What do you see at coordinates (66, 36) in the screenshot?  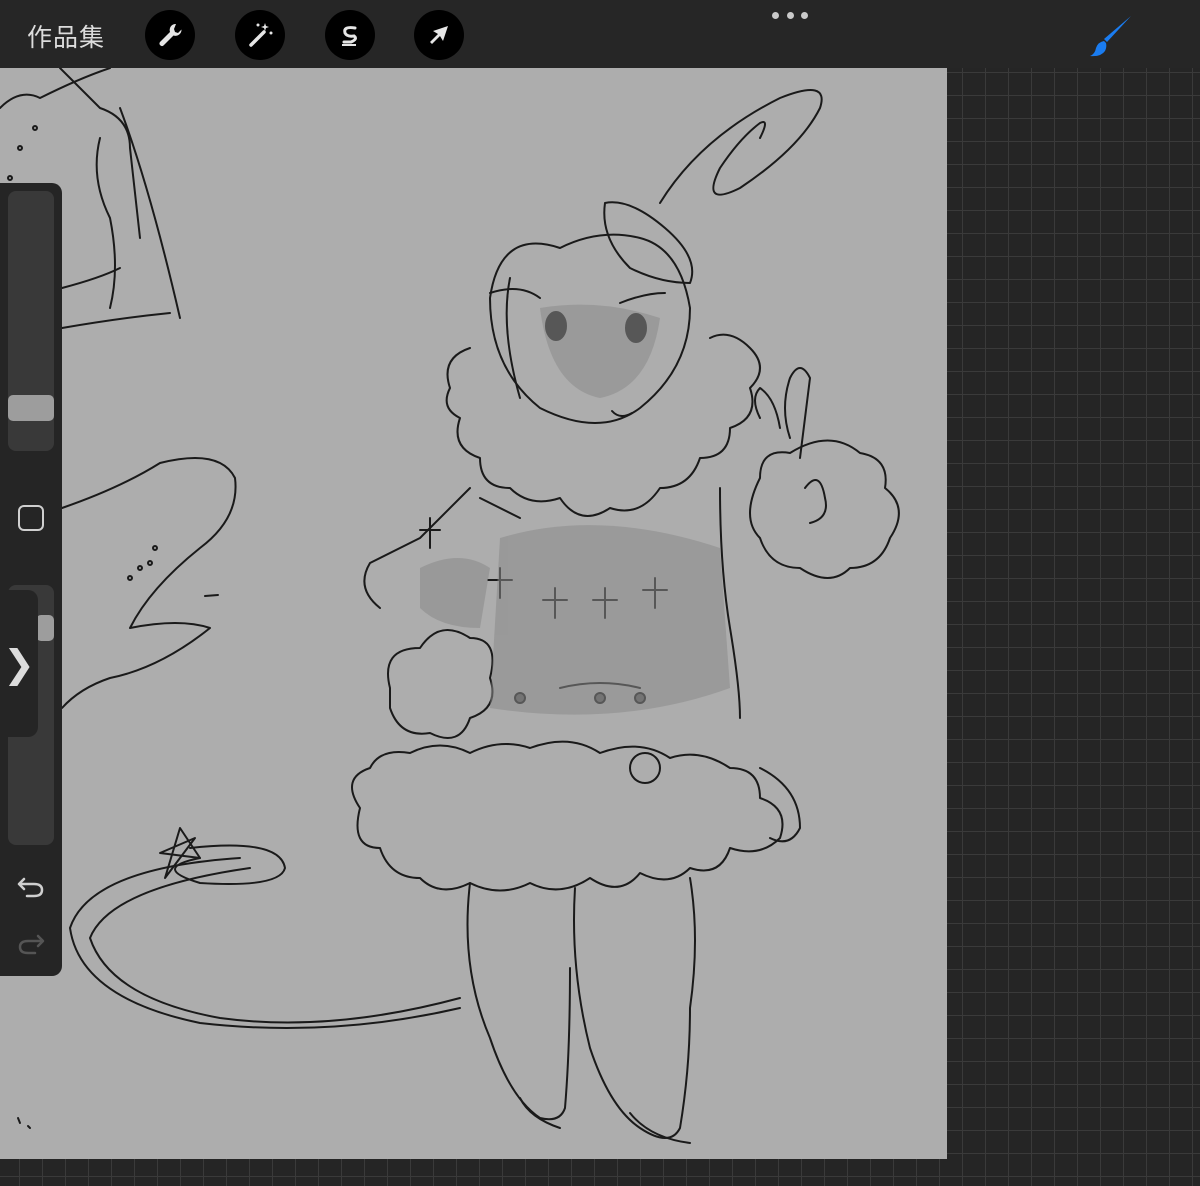 I see `gallery-button: 作品集` at bounding box center [66, 36].